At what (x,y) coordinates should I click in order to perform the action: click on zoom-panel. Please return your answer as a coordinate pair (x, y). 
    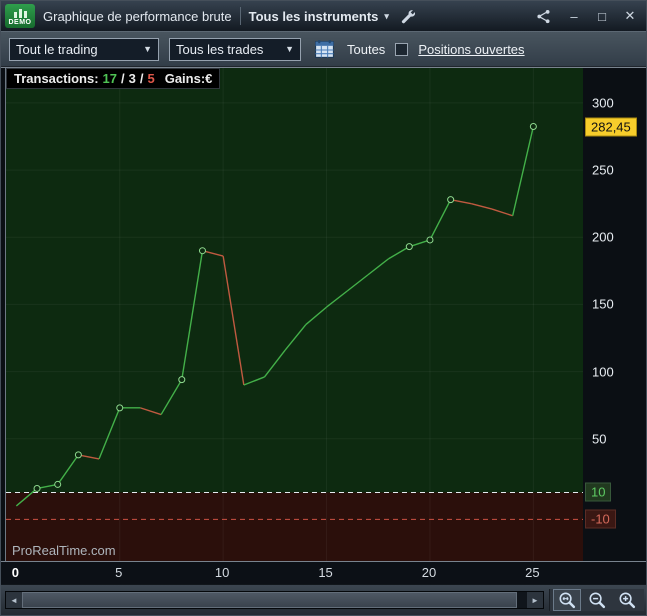
    Looking at the image, I should click on (596, 600).